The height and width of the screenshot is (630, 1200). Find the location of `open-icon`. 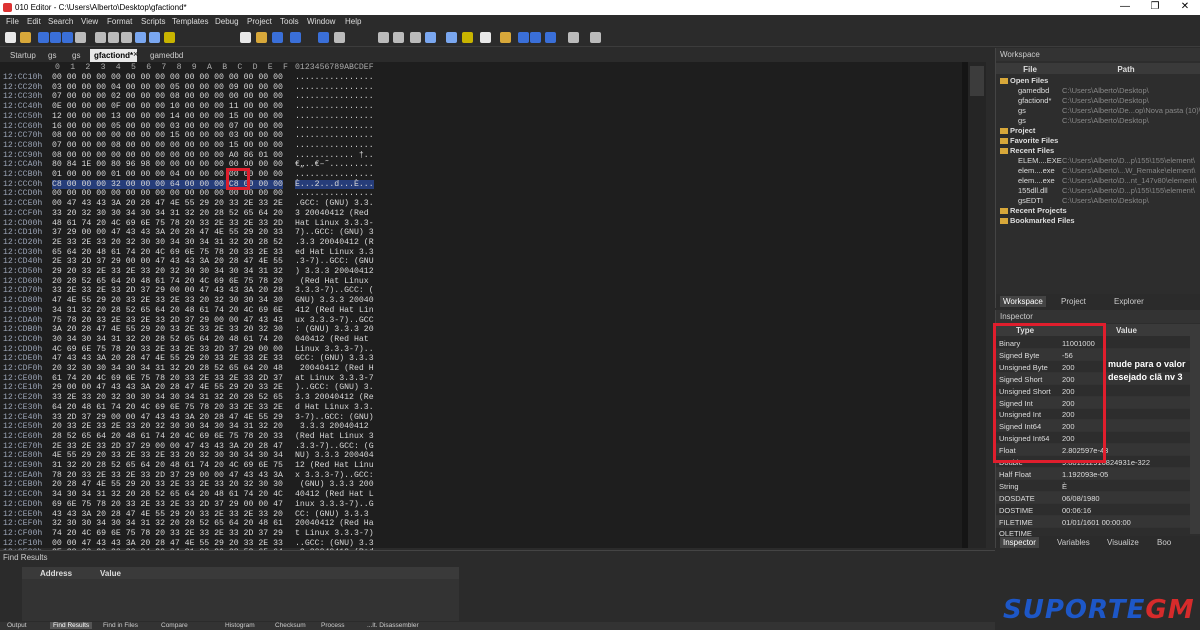

open-icon is located at coordinates (25, 37).